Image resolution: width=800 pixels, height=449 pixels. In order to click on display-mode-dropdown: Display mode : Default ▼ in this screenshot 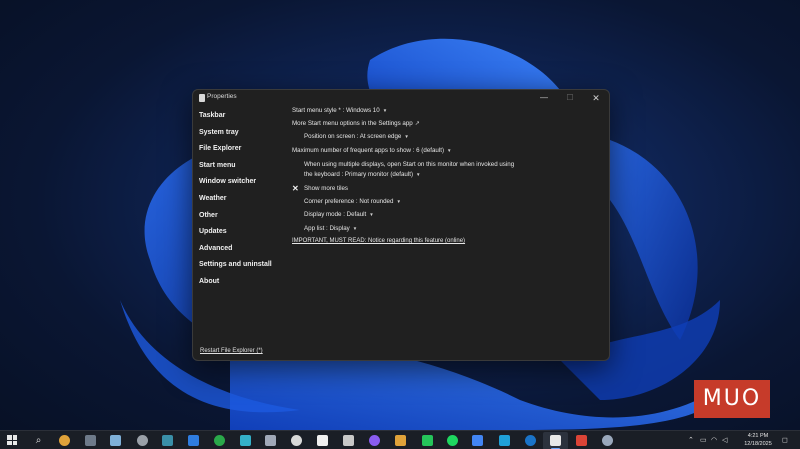, I will do `click(339, 215)`.